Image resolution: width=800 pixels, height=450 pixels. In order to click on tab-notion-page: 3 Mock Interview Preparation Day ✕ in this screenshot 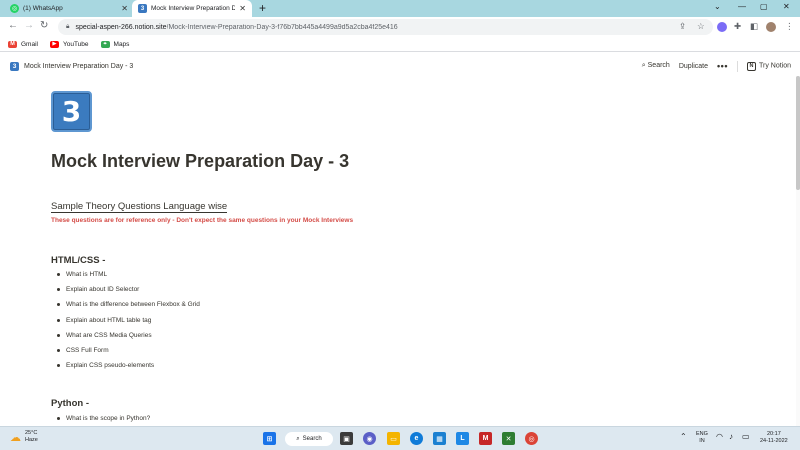, I will do `click(192, 8)`.